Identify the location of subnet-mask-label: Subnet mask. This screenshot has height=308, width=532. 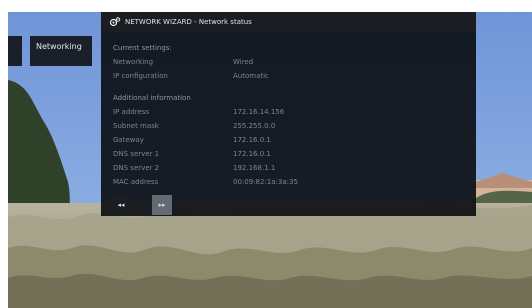
(136, 126).